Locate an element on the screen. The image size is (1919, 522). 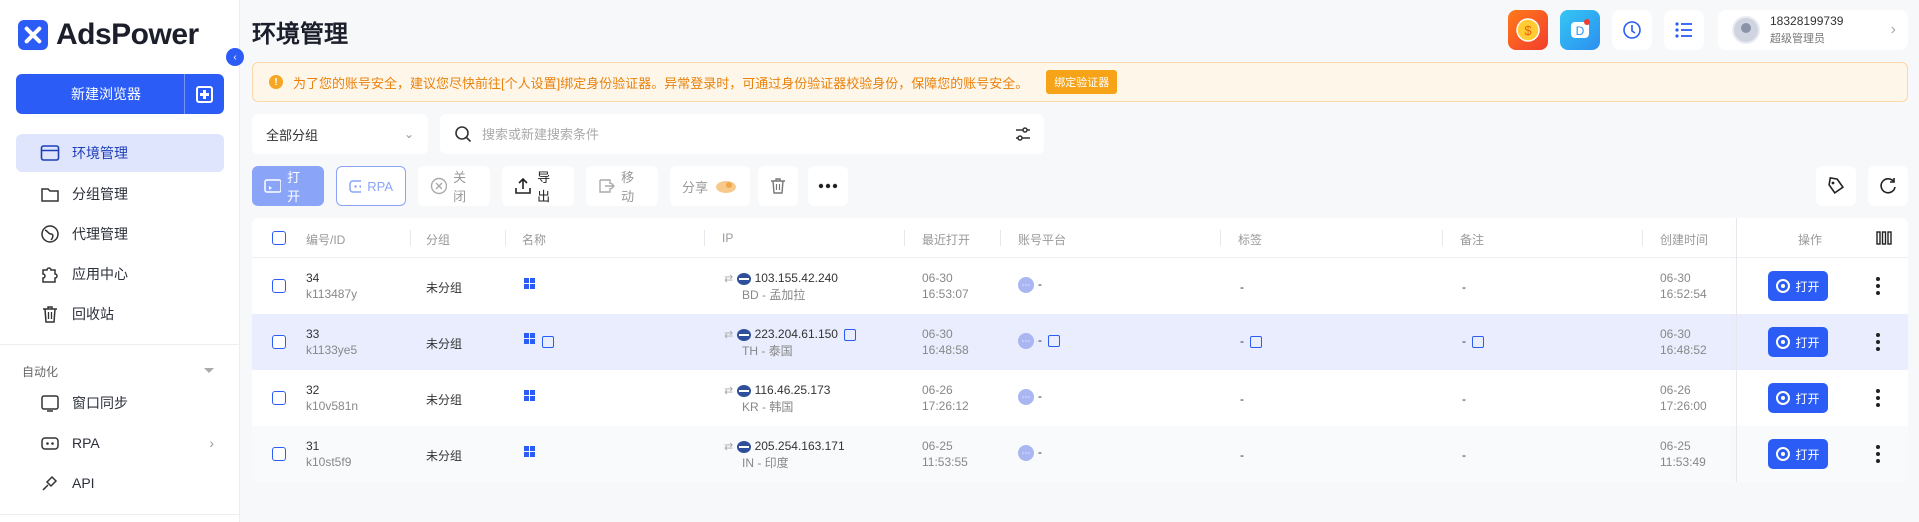
tag-icon is located at coordinates (1836, 185).